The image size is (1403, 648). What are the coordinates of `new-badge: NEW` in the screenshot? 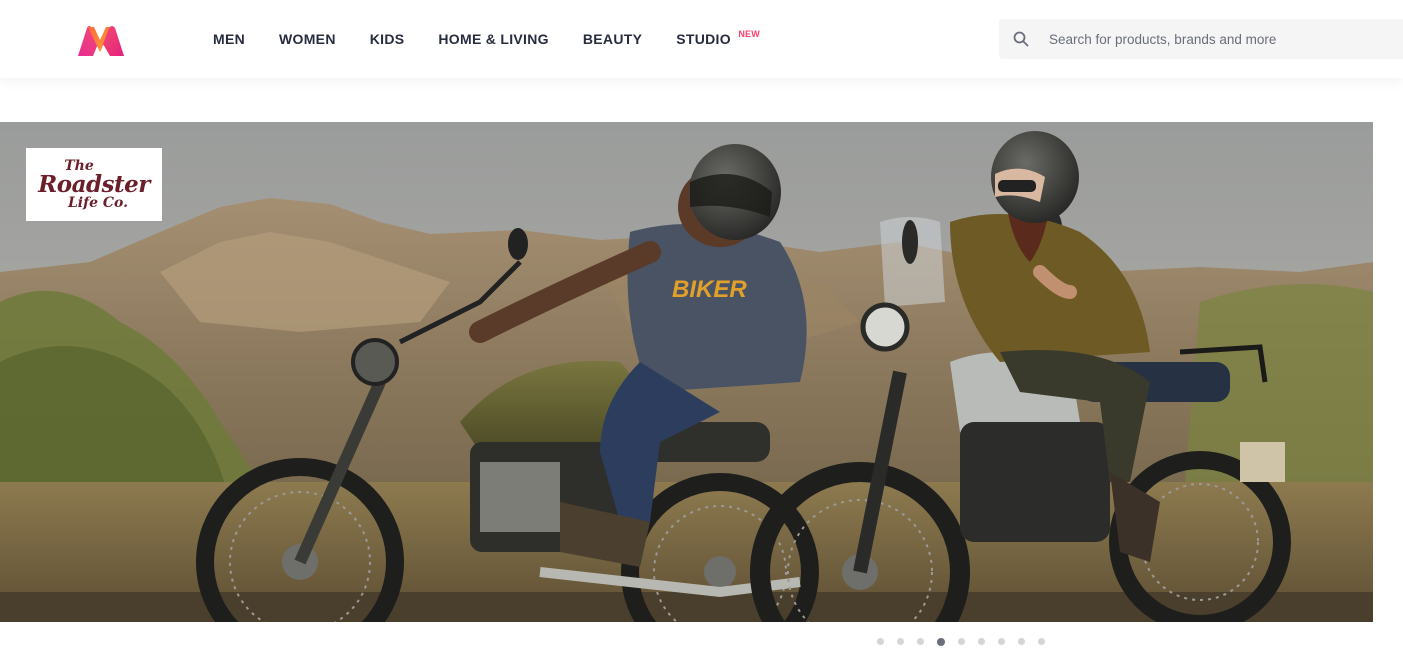 It's located at (749, 34).